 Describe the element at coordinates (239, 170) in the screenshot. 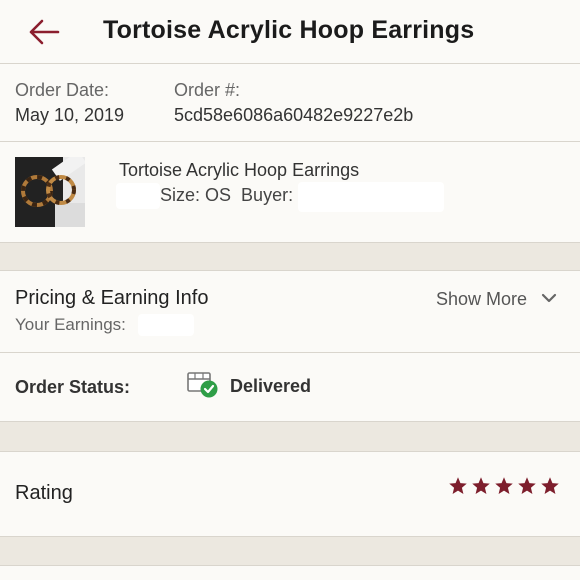

I see `product-name: Tortoise Acrylic Hoop Earrings` at that location.